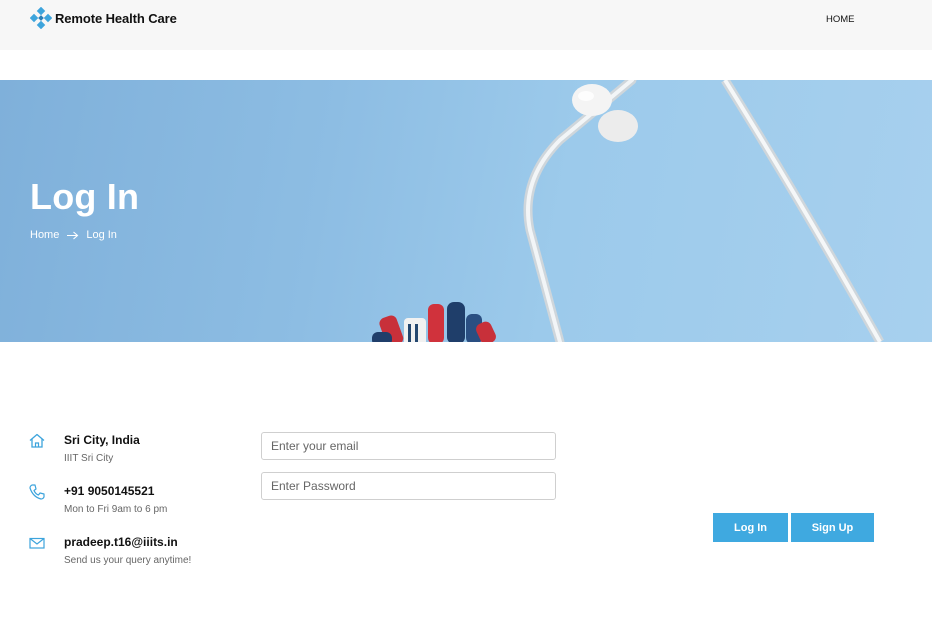 Image resolution: width=932 pixels, height=622 pixels. Describe the element at coordinates (41, 18) in the screenshot. I see `brand-diamond-icon` at that location.